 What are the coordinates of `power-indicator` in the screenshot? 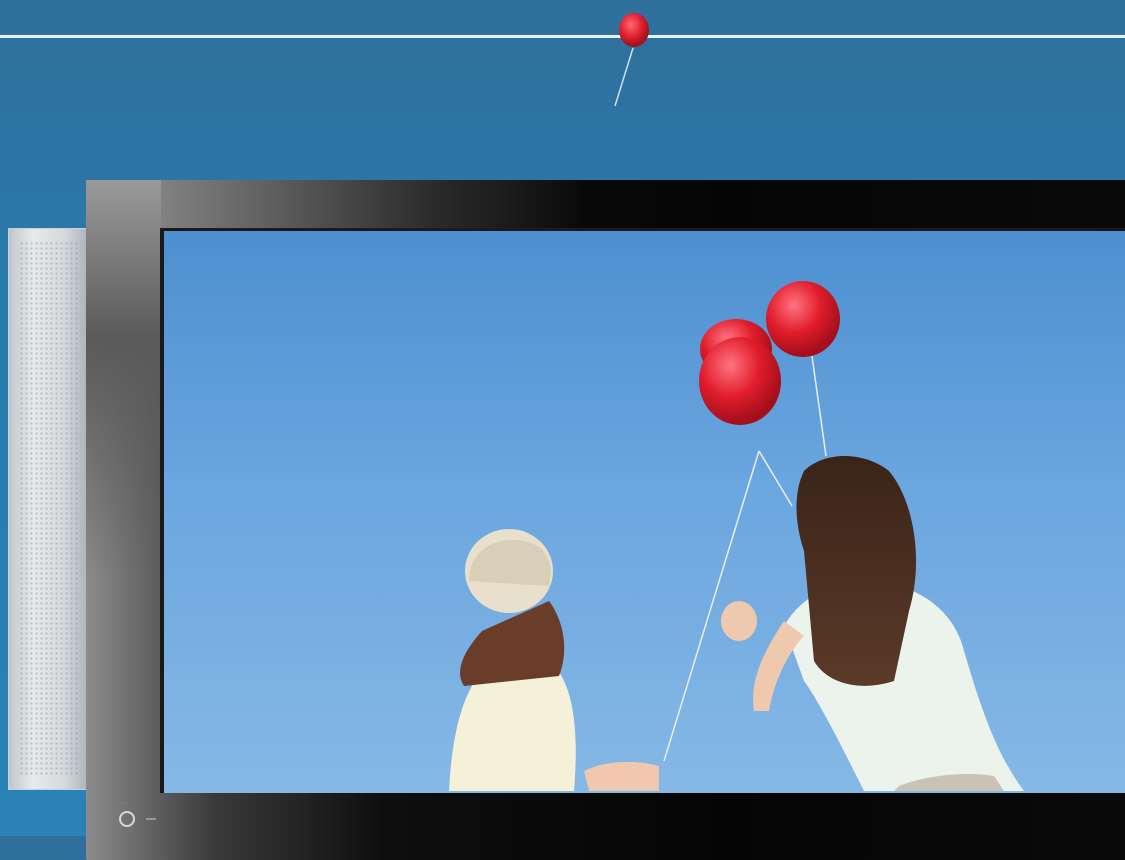 It's located at (151, 819).